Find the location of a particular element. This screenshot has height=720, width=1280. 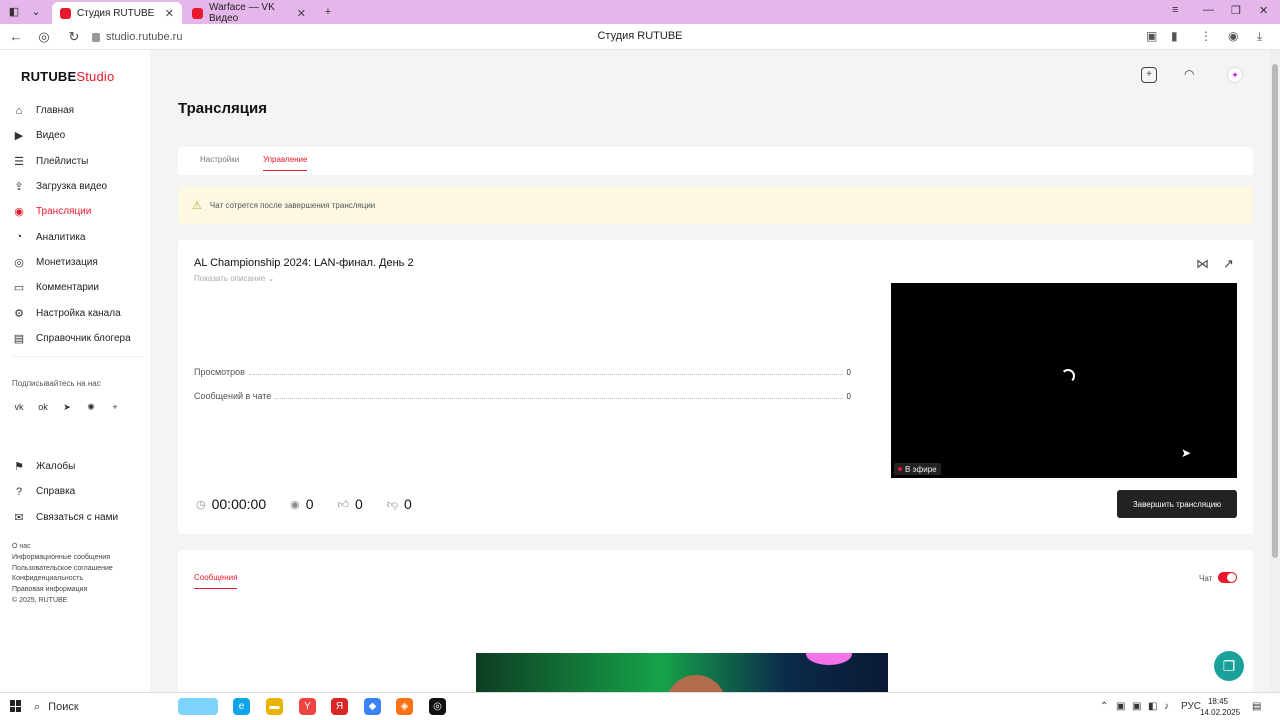

close-window-icon: ✕ is located at coordinates (1263, 10).